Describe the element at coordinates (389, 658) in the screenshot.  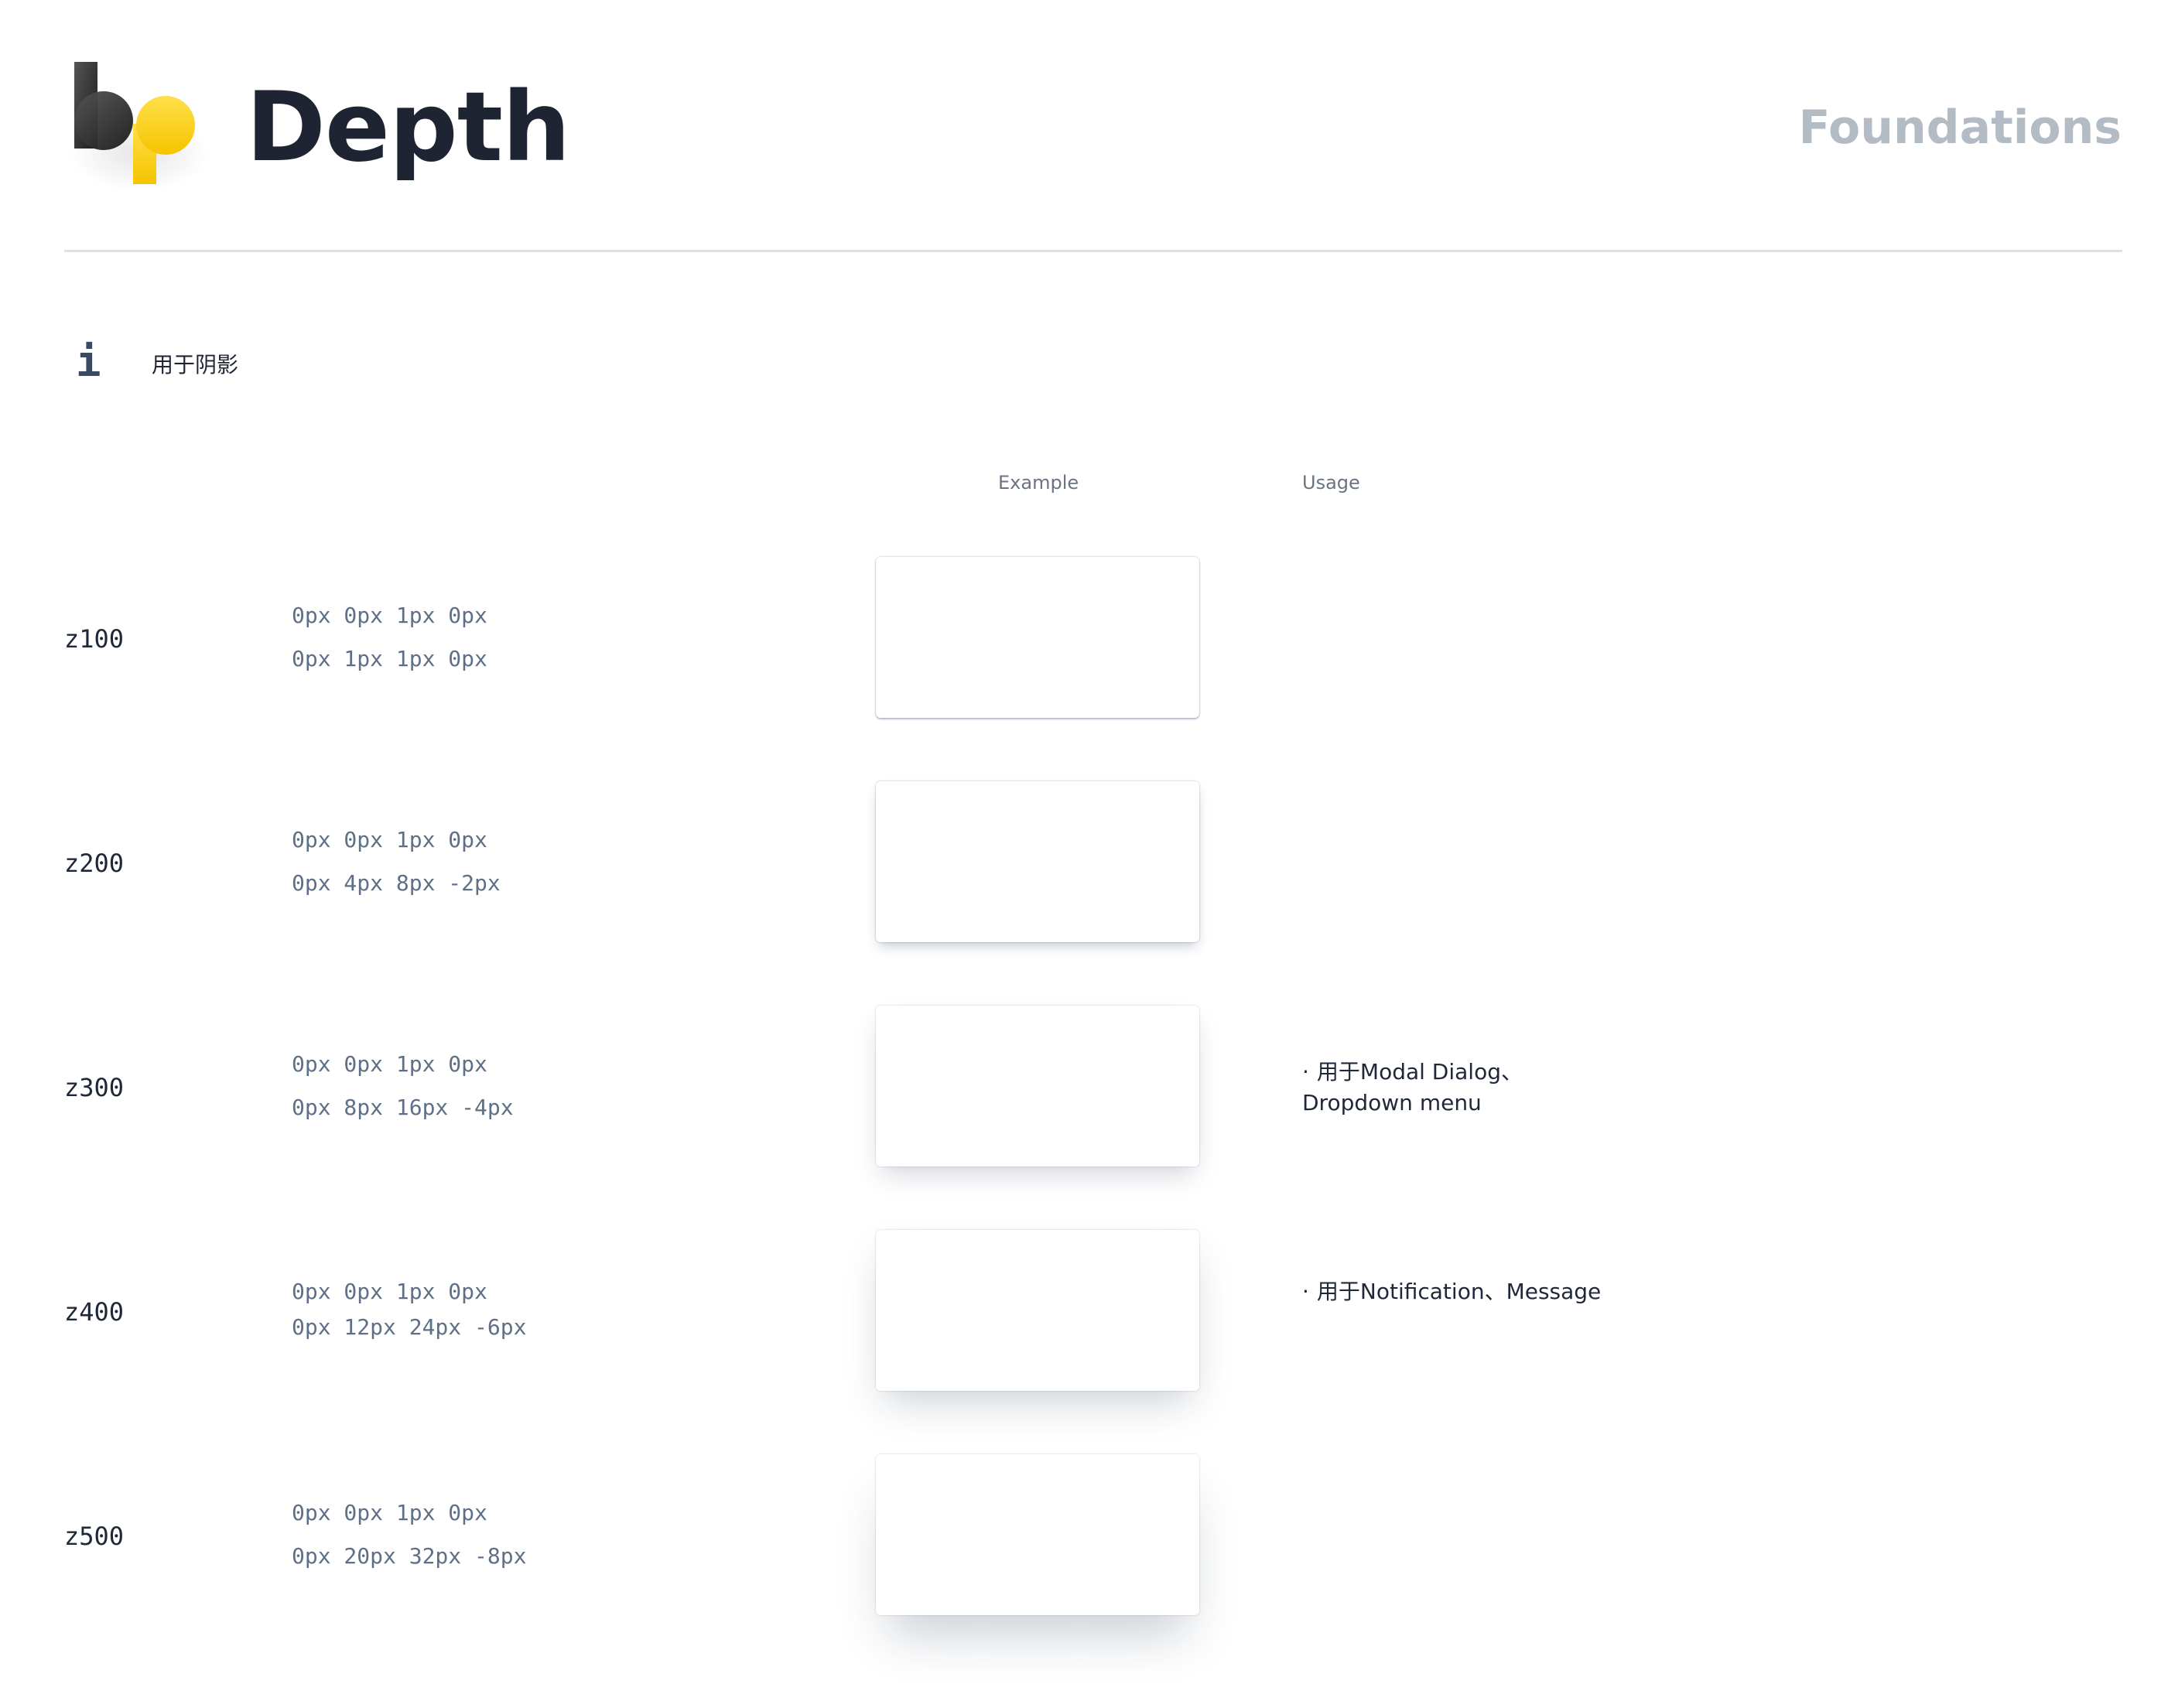
I see `shadow-value-2: 0px 1px 1px 0px` at that location.